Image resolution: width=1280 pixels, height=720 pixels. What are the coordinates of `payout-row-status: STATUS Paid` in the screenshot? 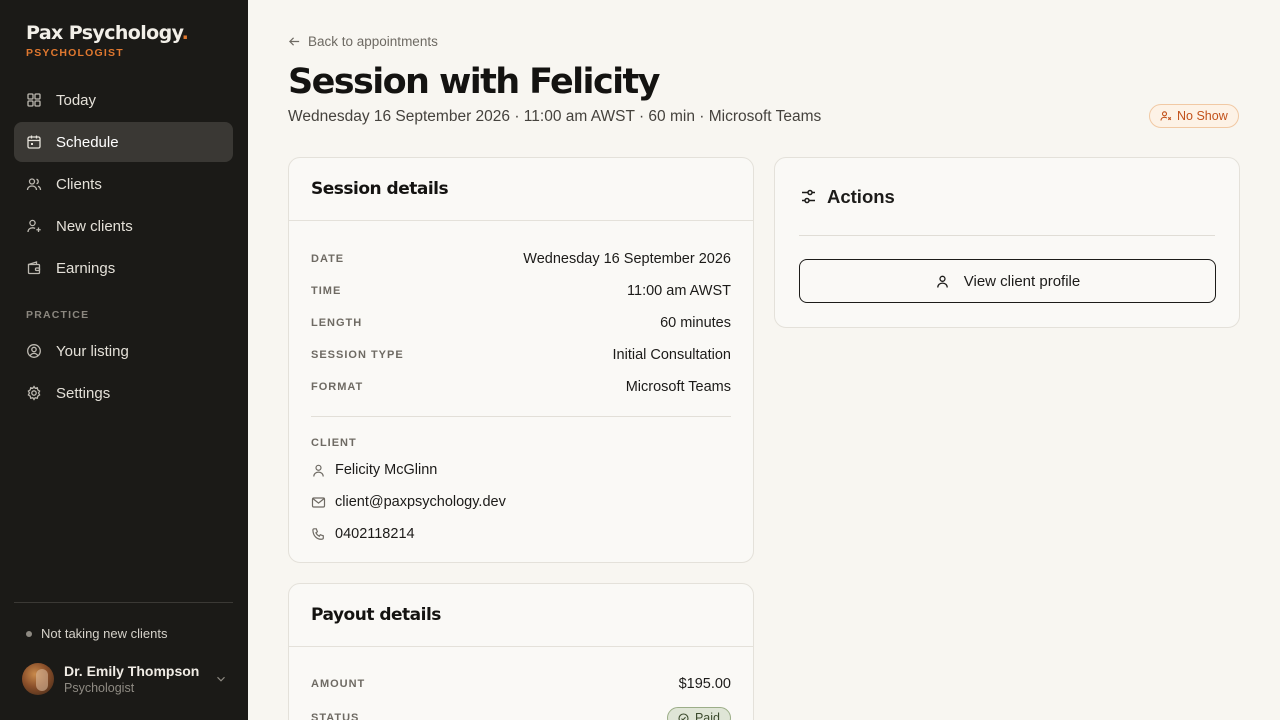 It's located at (521, 710).